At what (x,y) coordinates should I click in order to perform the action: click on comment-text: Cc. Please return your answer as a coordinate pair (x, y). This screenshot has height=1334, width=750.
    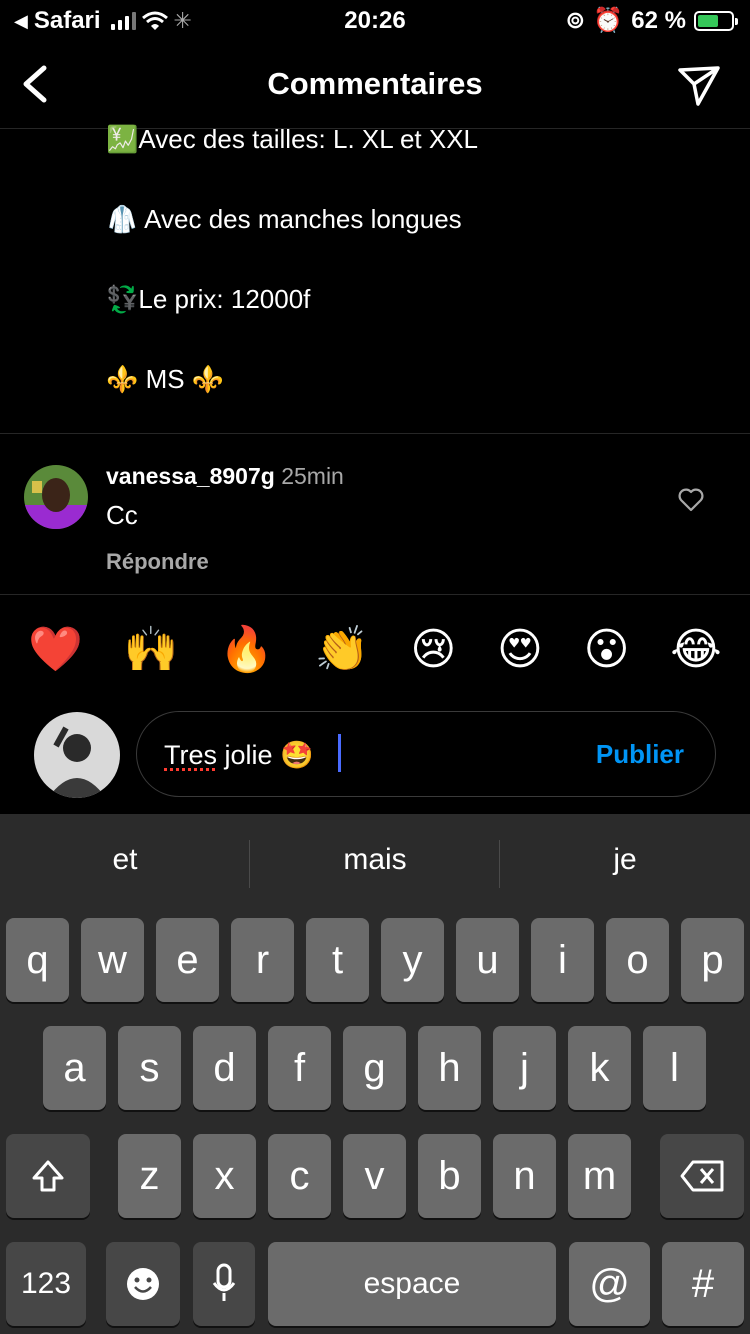
    Looking at the image, I should click on (122, 515).